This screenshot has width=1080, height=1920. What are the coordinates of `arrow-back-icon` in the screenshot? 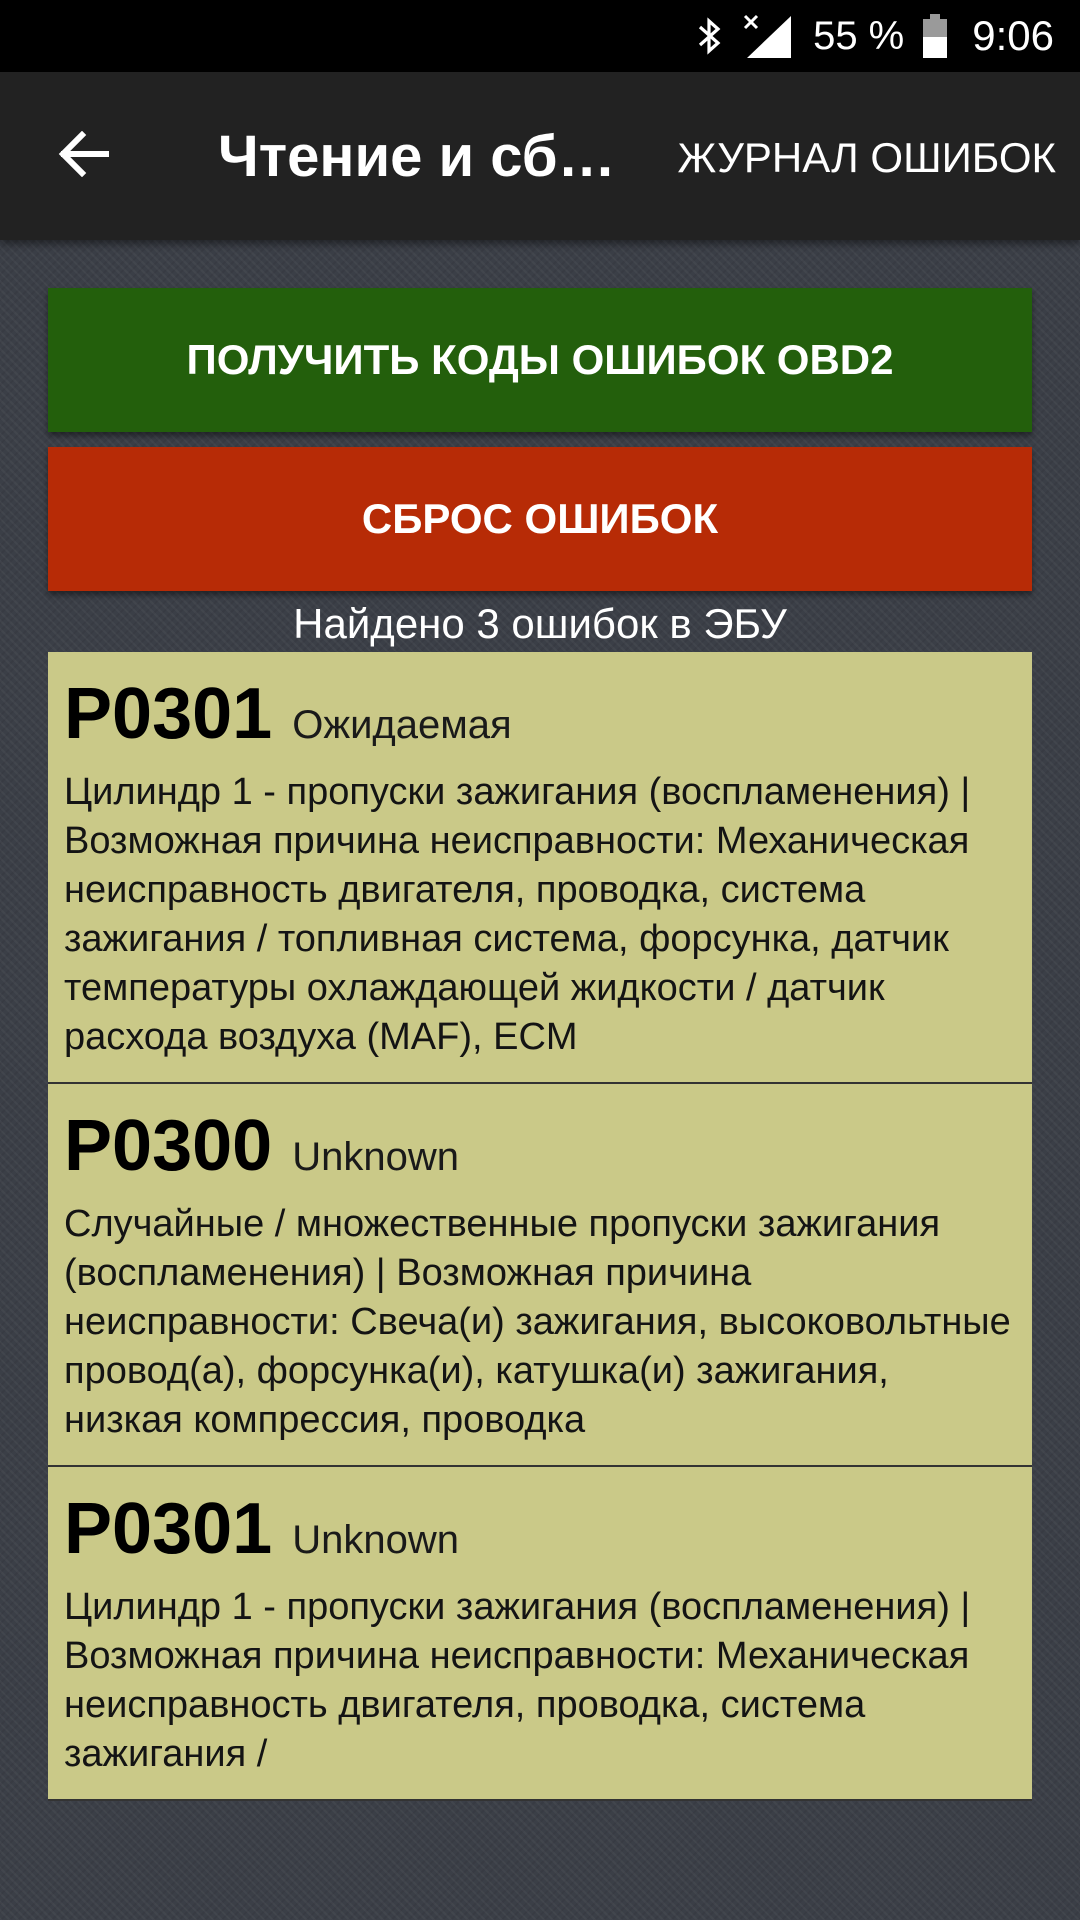 It's located at (84, 156).